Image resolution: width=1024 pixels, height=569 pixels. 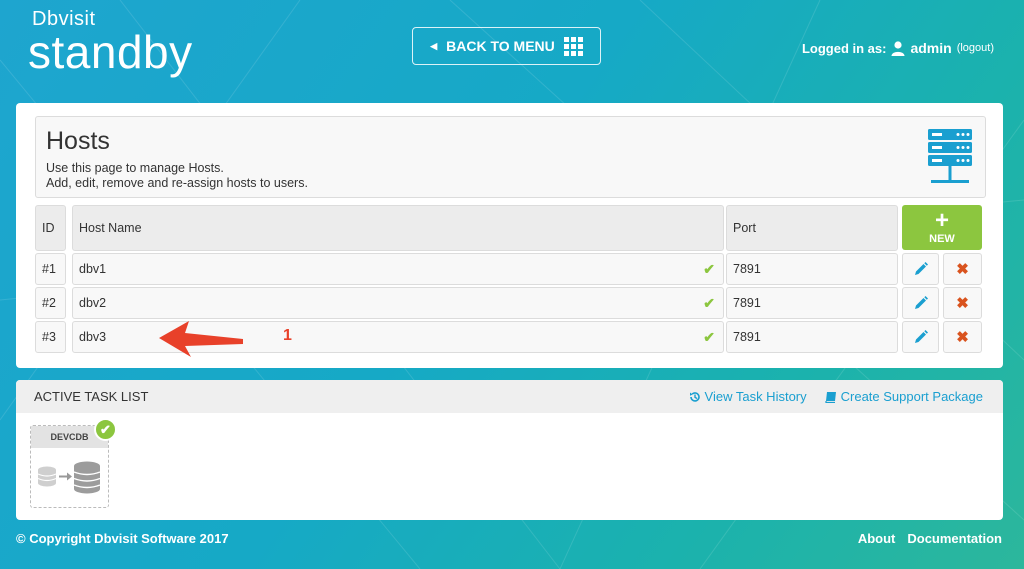 What do you see at coordinates (877, 538) in the screenshot?
I see `about-link: About` at bounding box center [877, 538].